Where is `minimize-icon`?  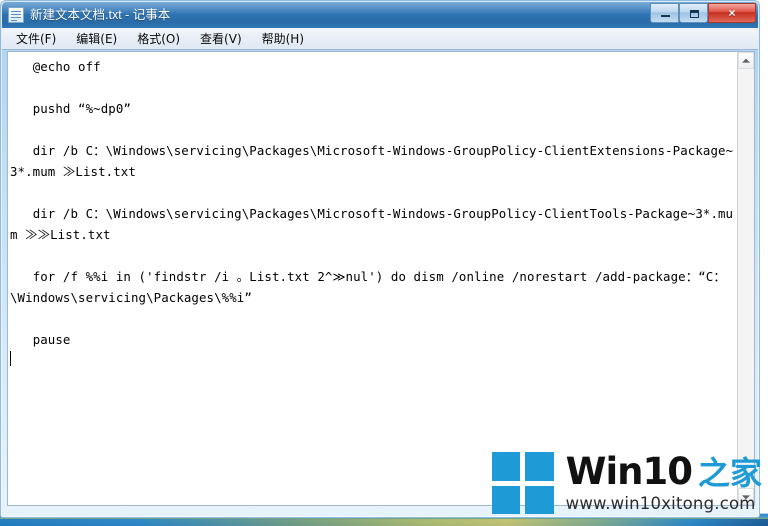 minimize-icon is located at coordinates (665, 16).